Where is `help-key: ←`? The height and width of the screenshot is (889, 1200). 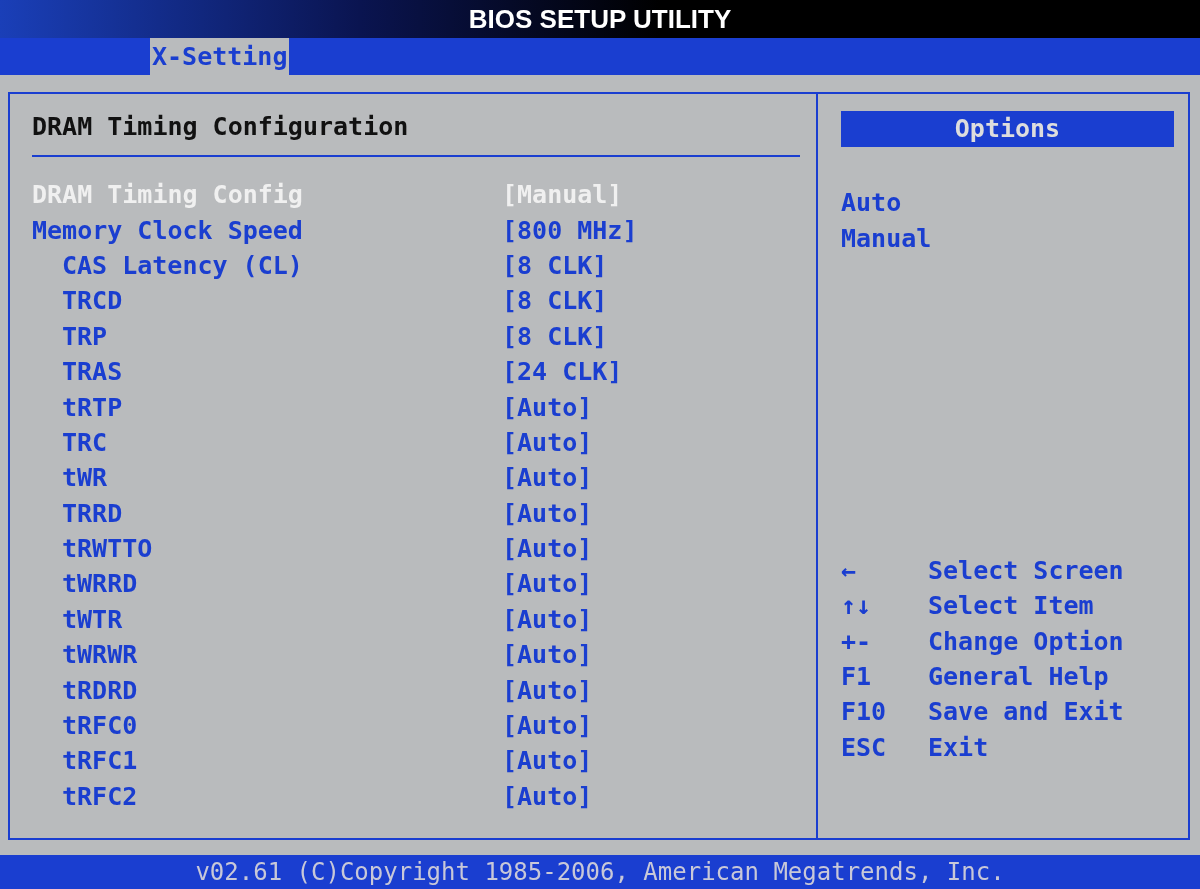
help-key: ← is located at coordinates (884, 571).